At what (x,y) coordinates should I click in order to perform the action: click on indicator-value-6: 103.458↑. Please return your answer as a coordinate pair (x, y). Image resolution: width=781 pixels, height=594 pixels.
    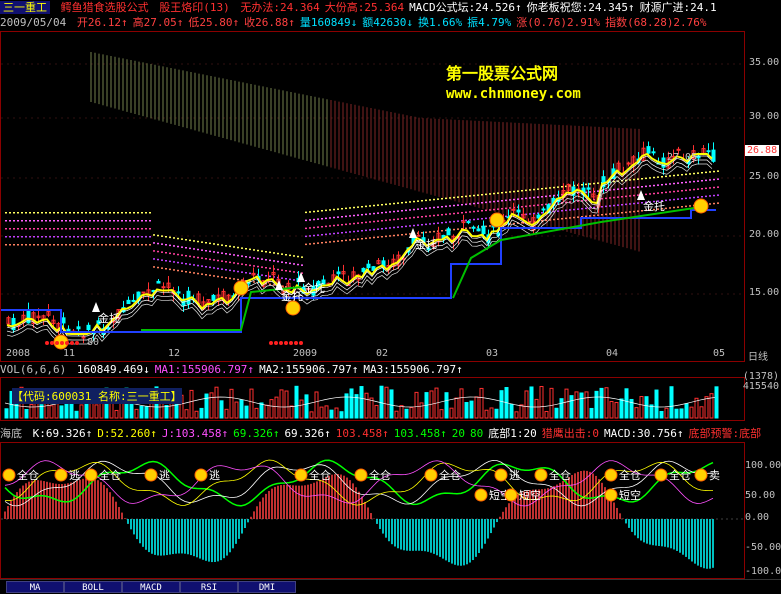
    Looking at the image, I should click on (420, 433).